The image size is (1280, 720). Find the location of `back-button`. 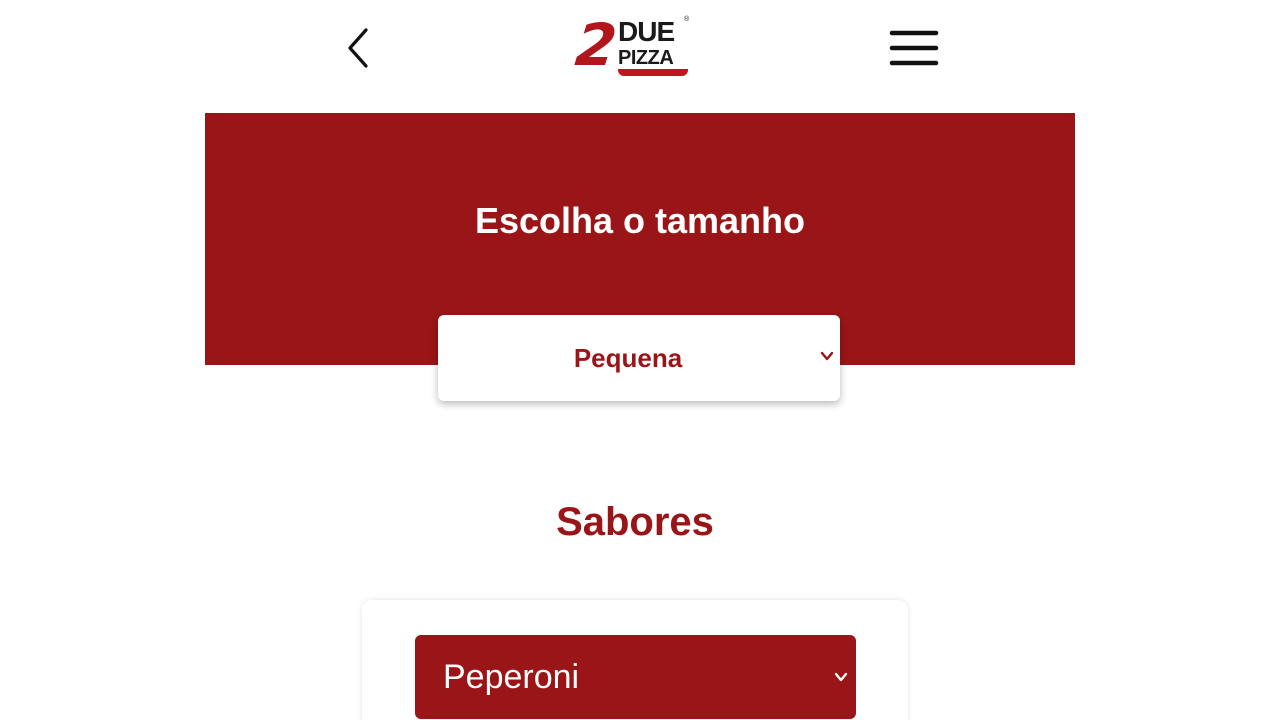

back-button is located at coordinates (358, 48).